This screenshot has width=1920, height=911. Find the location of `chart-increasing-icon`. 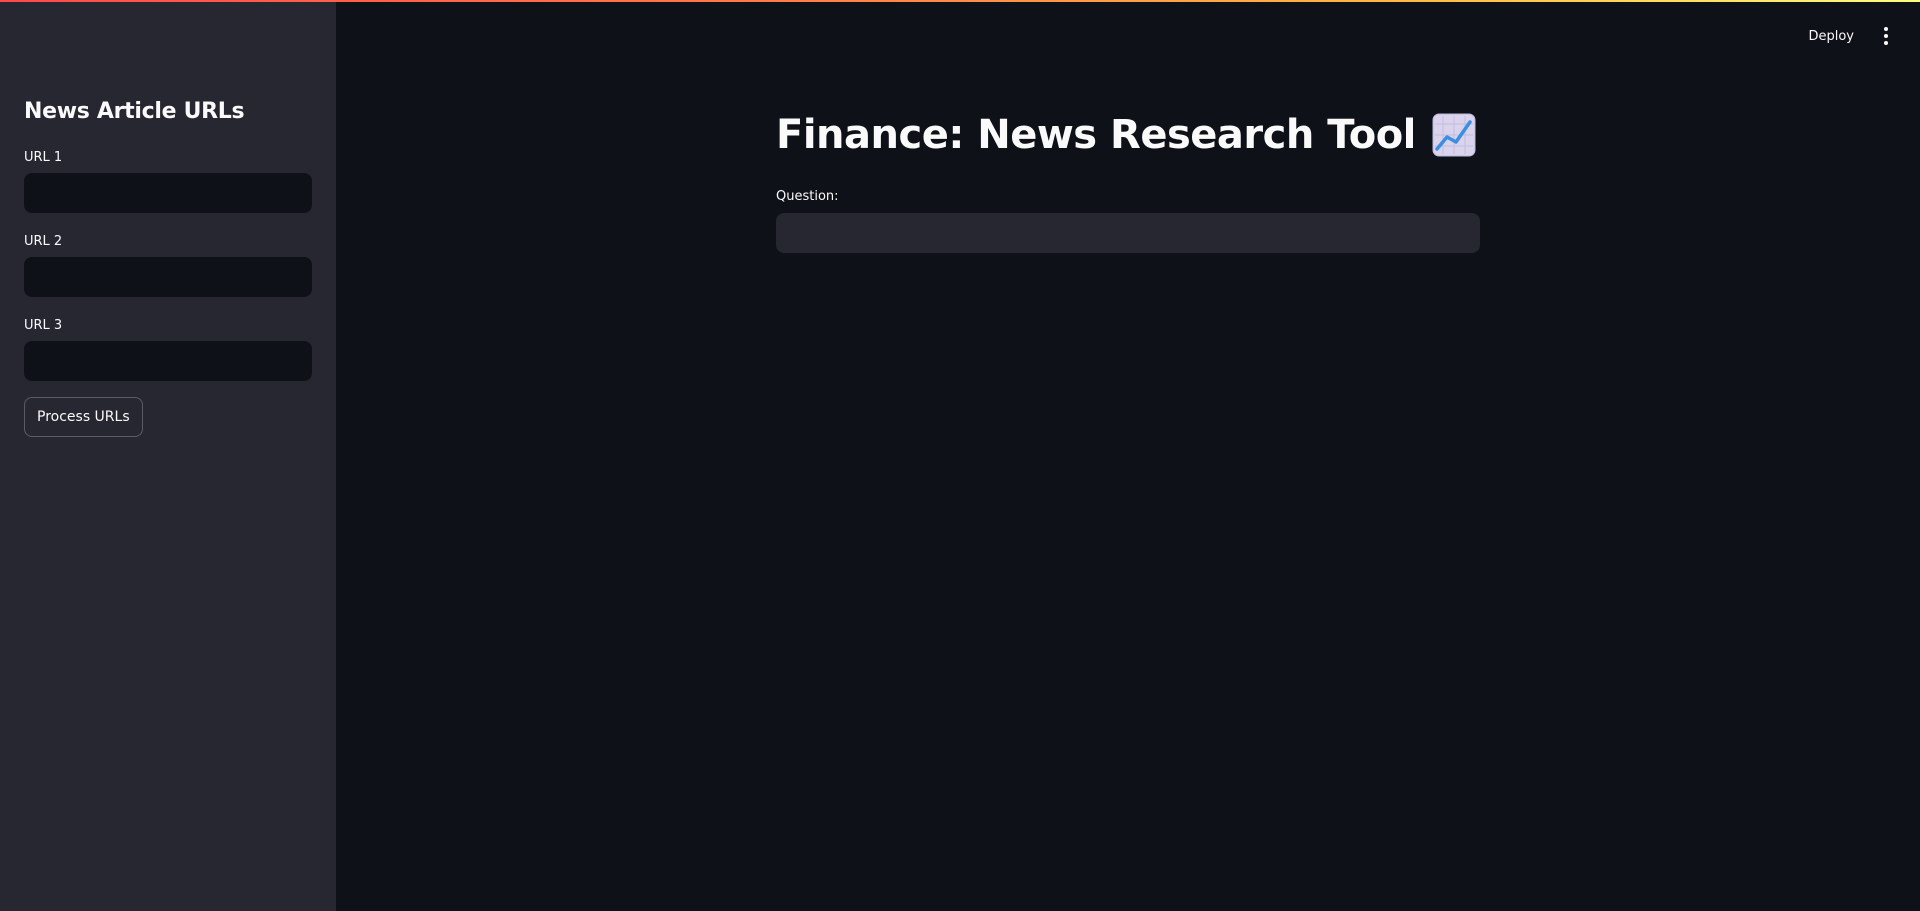

chart-increasing-icon is located at coordinates (1454, 135).